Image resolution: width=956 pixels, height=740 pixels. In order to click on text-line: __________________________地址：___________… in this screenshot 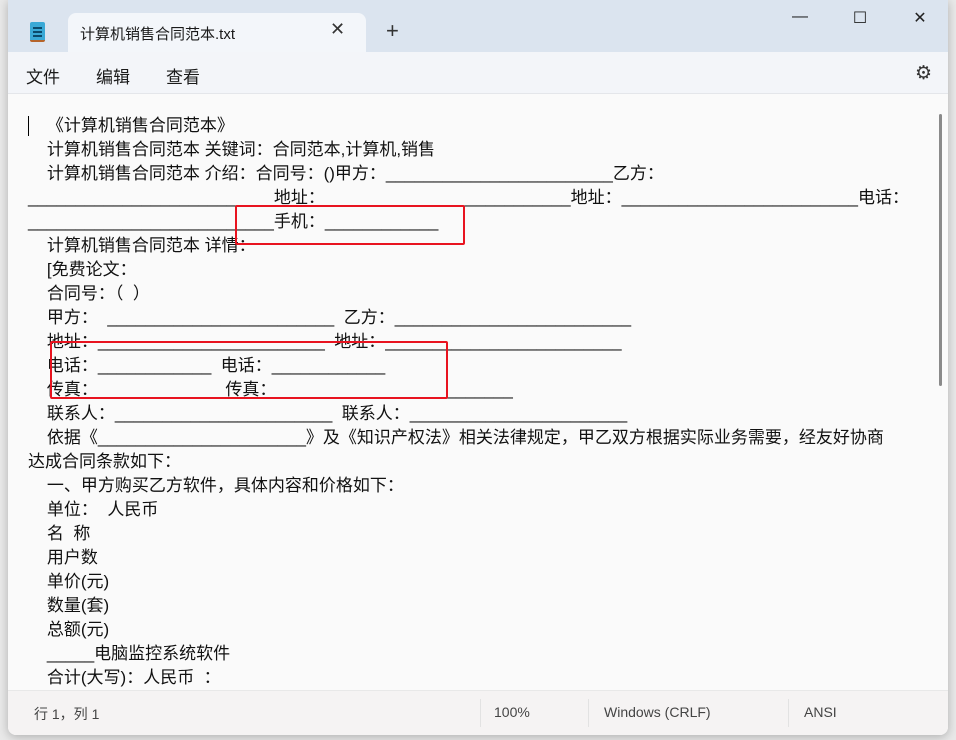, I will do `click(469, 197)`.